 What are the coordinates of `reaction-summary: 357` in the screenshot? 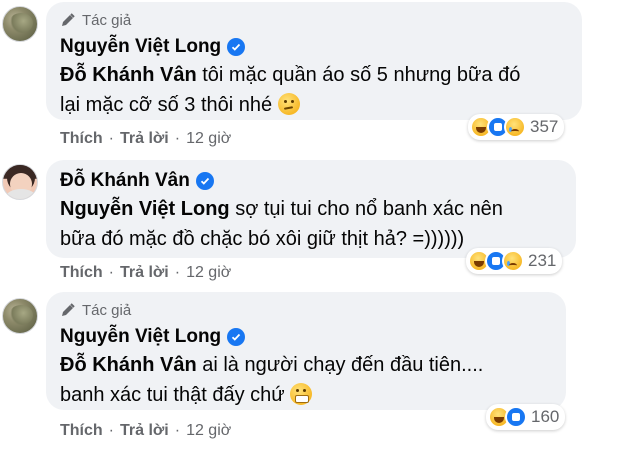 It's located at (516, 127).